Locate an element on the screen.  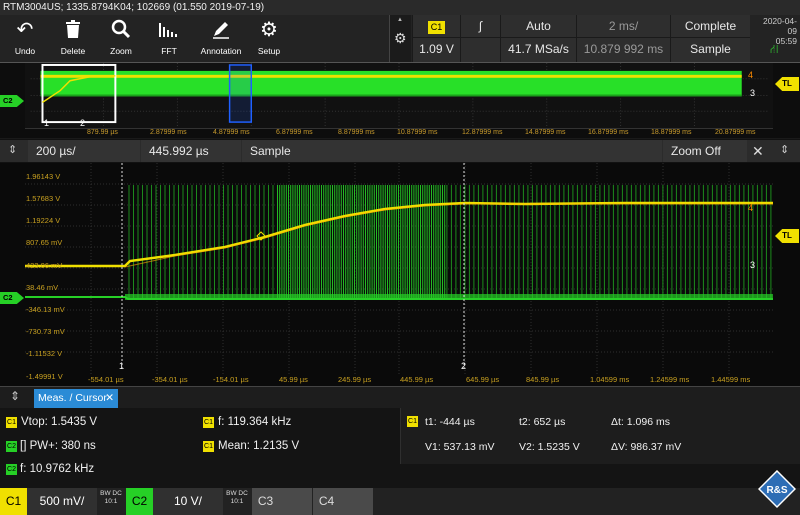
overview-marker-3: 3 is located at coordinates (753, 93).